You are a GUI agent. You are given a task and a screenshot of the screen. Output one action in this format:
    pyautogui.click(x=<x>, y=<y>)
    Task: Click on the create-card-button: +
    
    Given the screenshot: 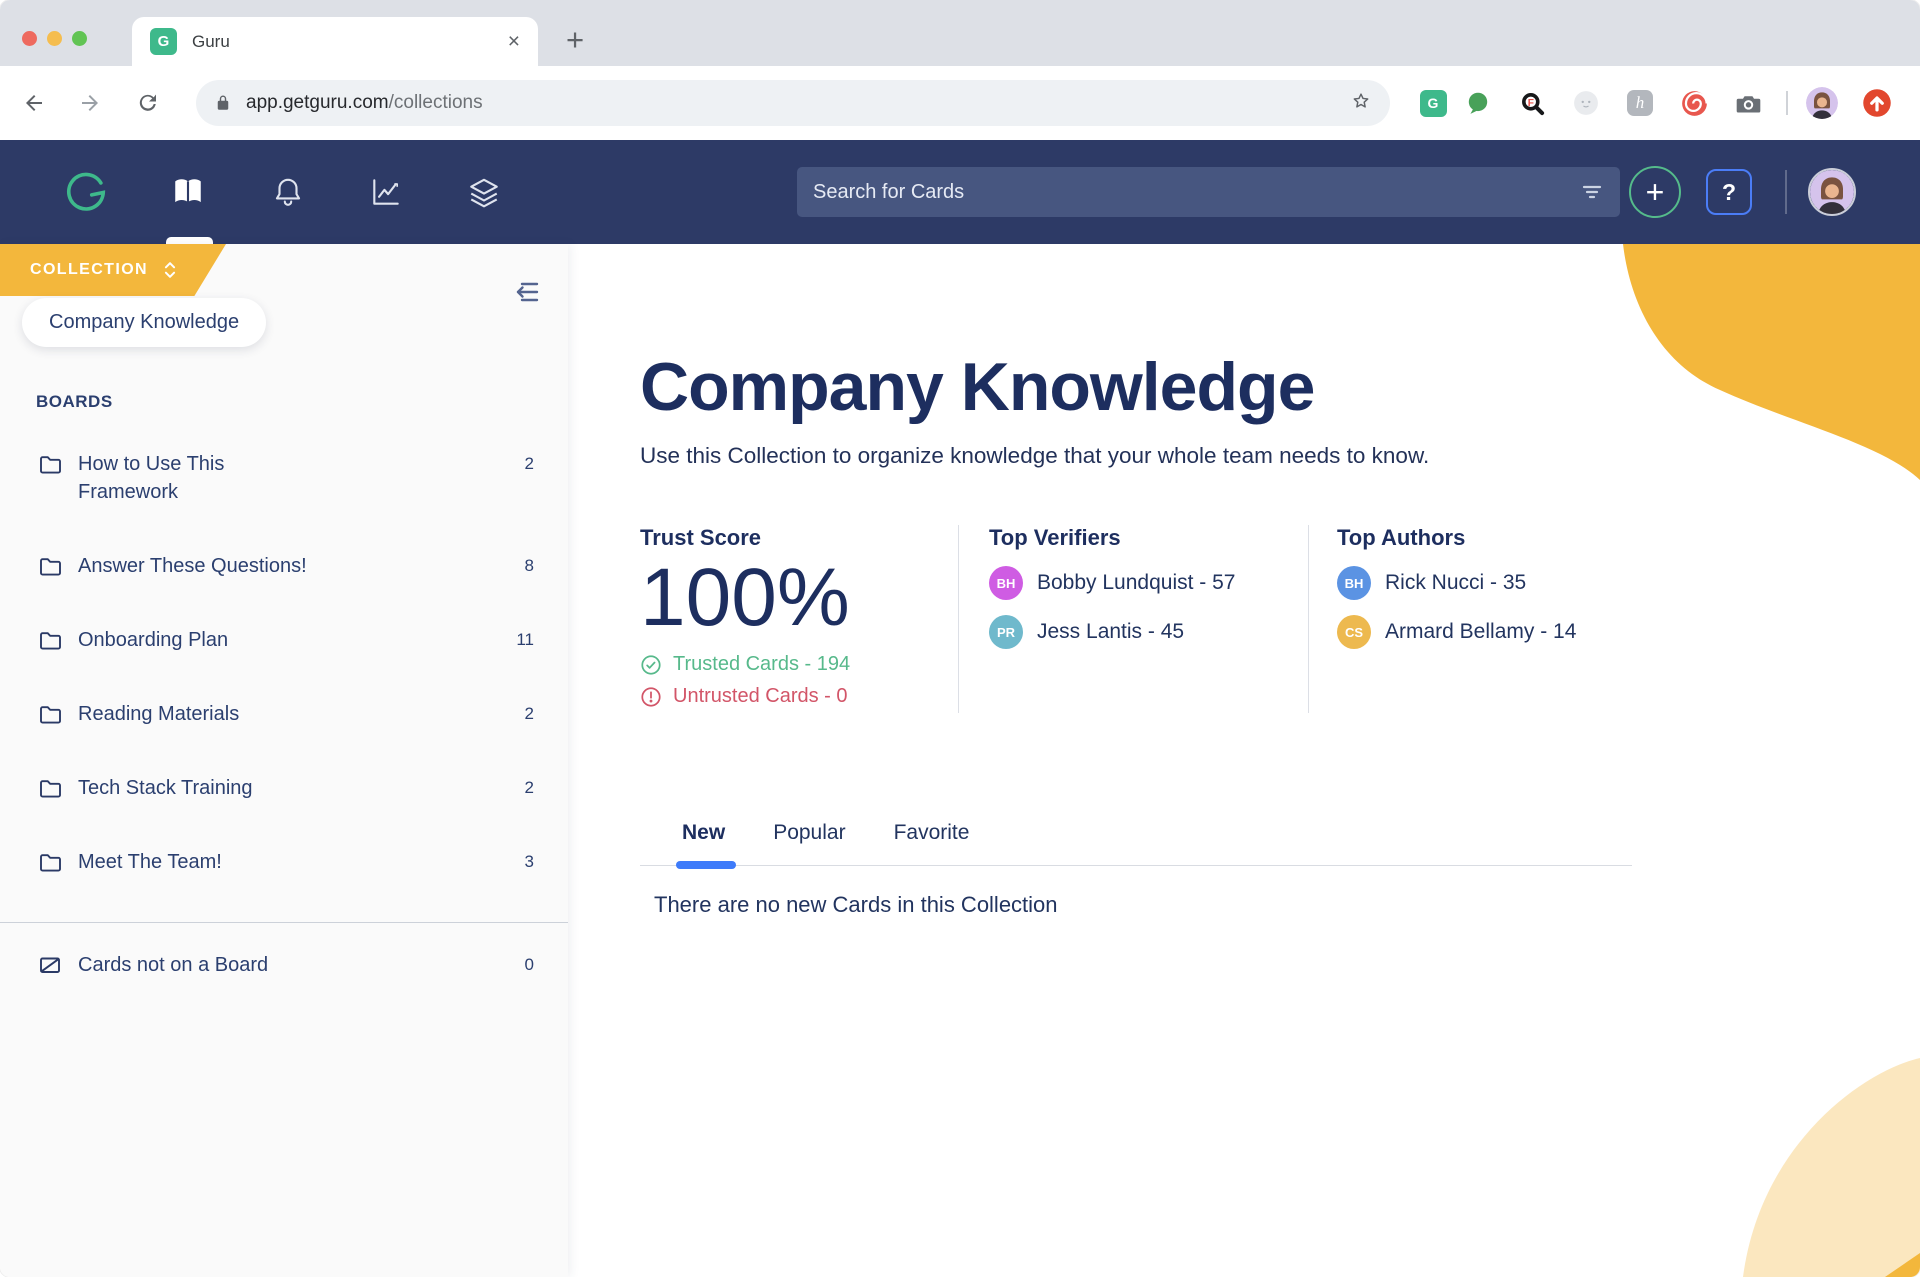 What is the action you would take?
    pyautogui.click(x=1655, y=192)
    